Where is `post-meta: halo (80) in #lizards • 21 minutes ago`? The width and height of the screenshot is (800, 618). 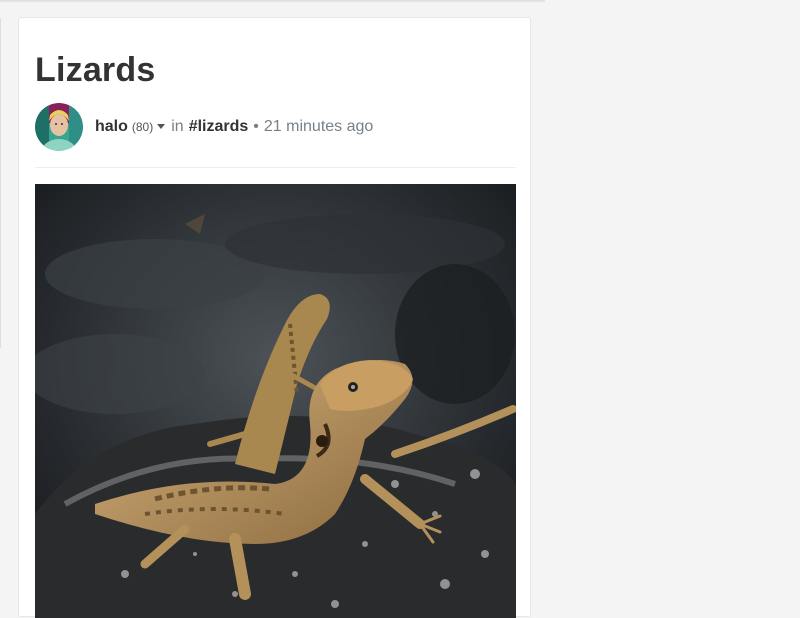
post-meta: halo (80) in #lizards • 21 minutes ago is located at coordinates (204, 127).